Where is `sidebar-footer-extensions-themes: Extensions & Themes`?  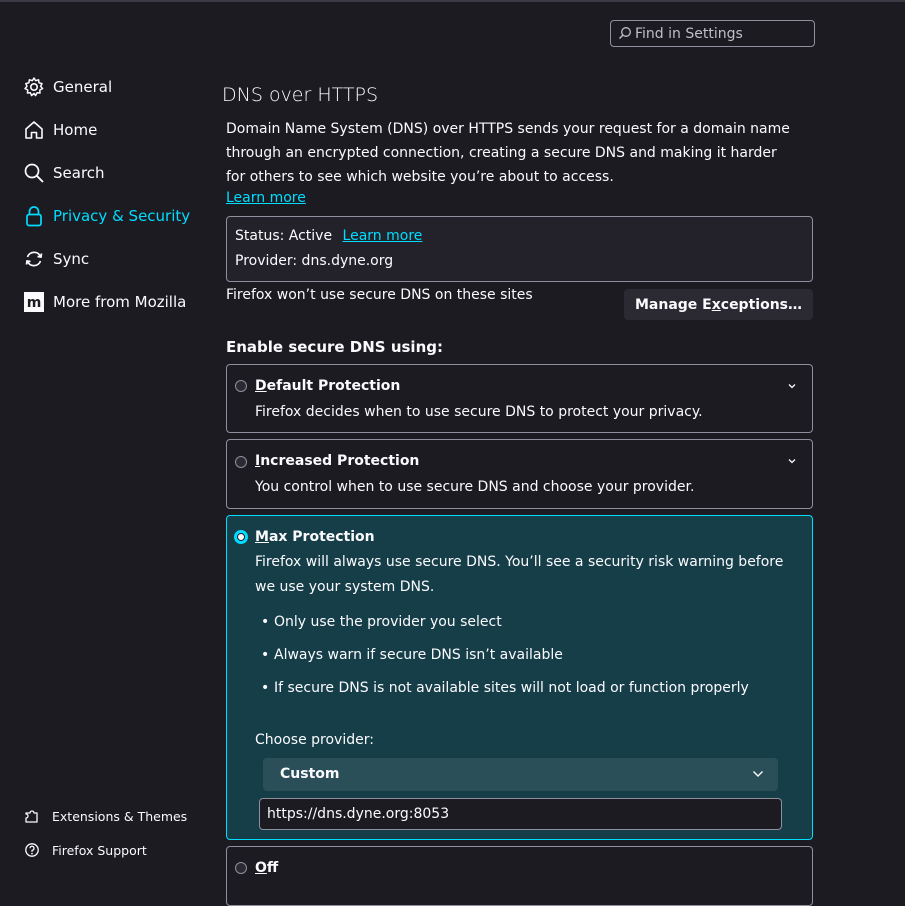 sidebar-footer-extensions-themes: Extensions & Themes is located at coordinates (104, 816).